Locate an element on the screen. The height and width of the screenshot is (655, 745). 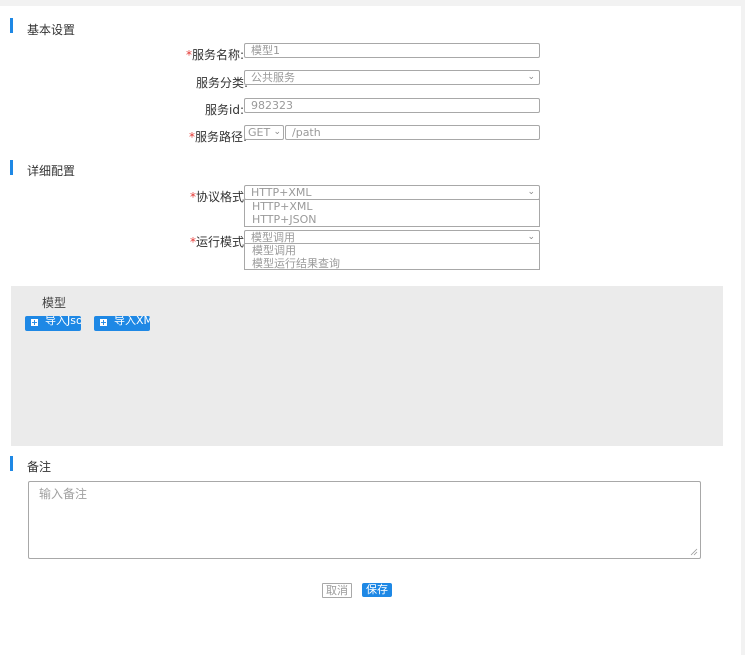
service-name-label: *服务名称: is located at coordinates (214, 55).